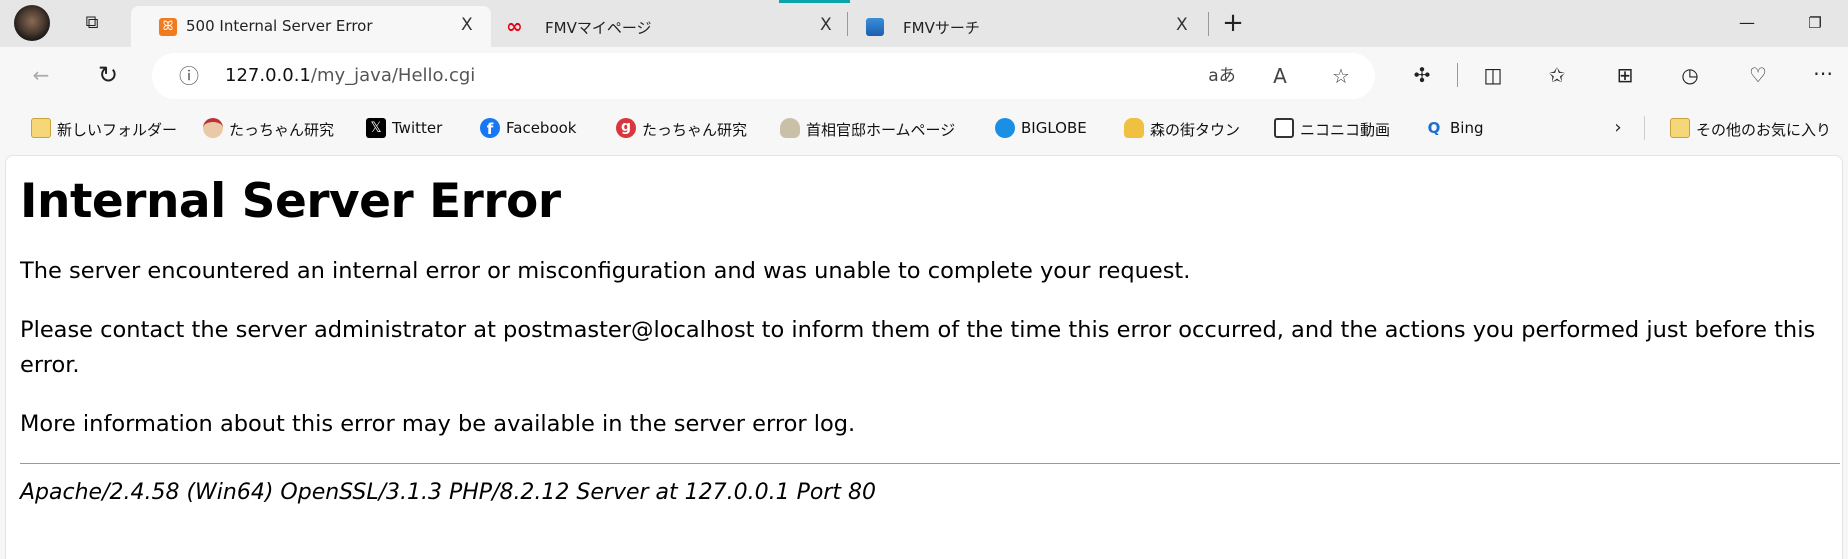  Describe the element at coordinates (1280, 76) in the screenshot. I see `read-aloud-icon: A` at that location.